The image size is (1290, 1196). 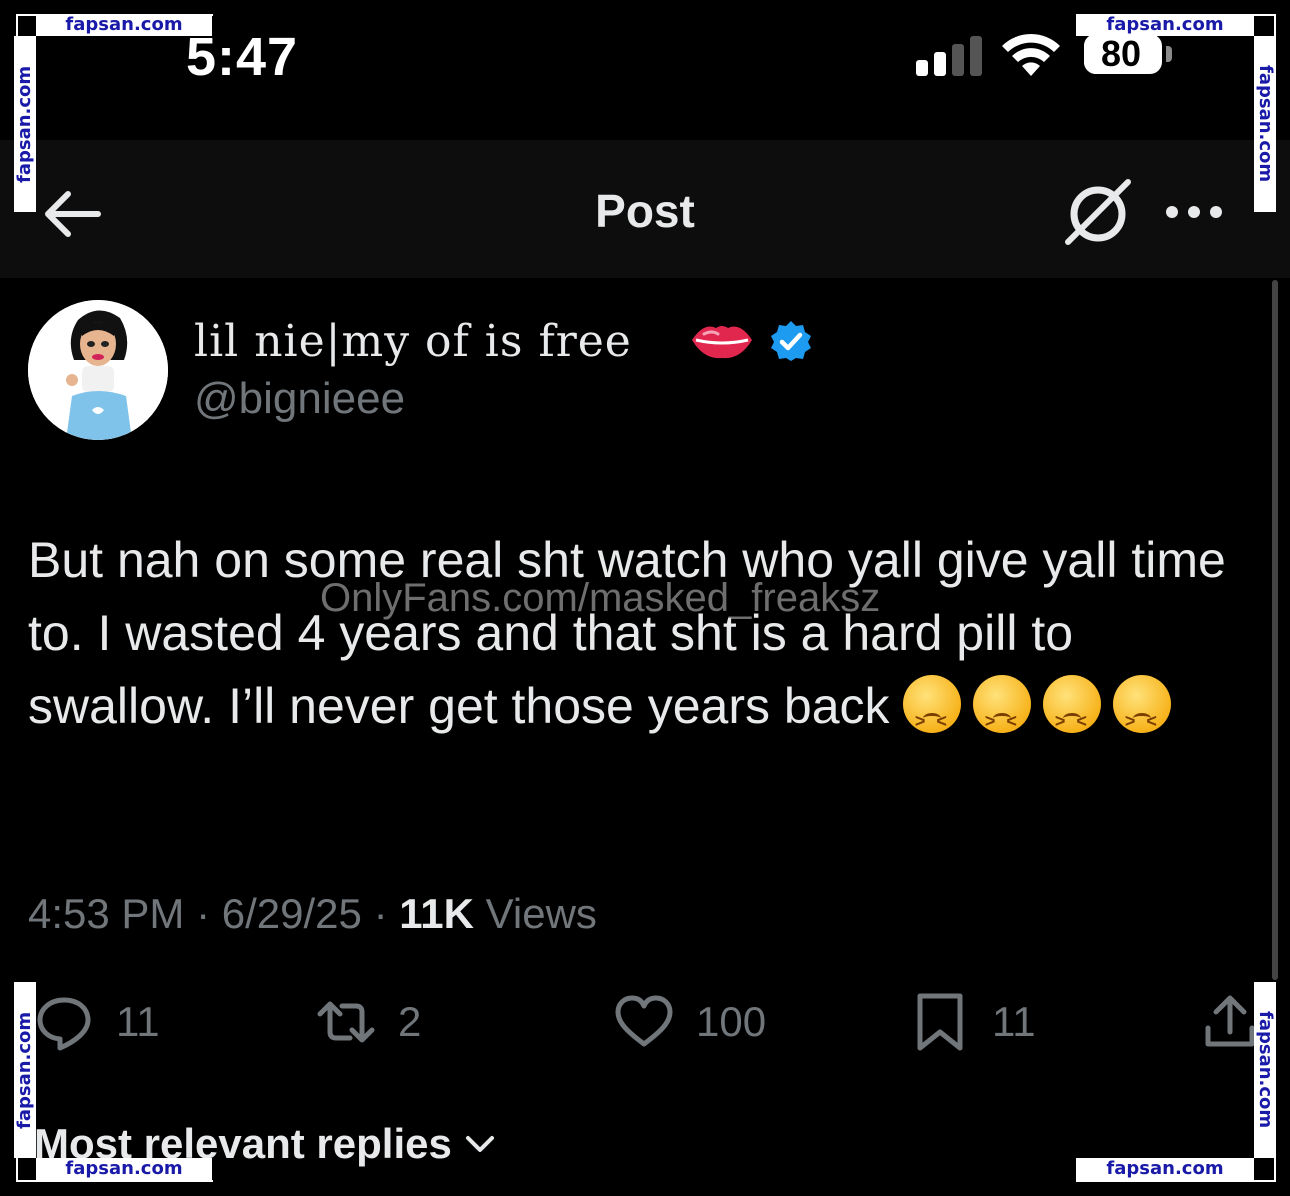 I want to click on wifi-icon, so click(x=1031, y=54).